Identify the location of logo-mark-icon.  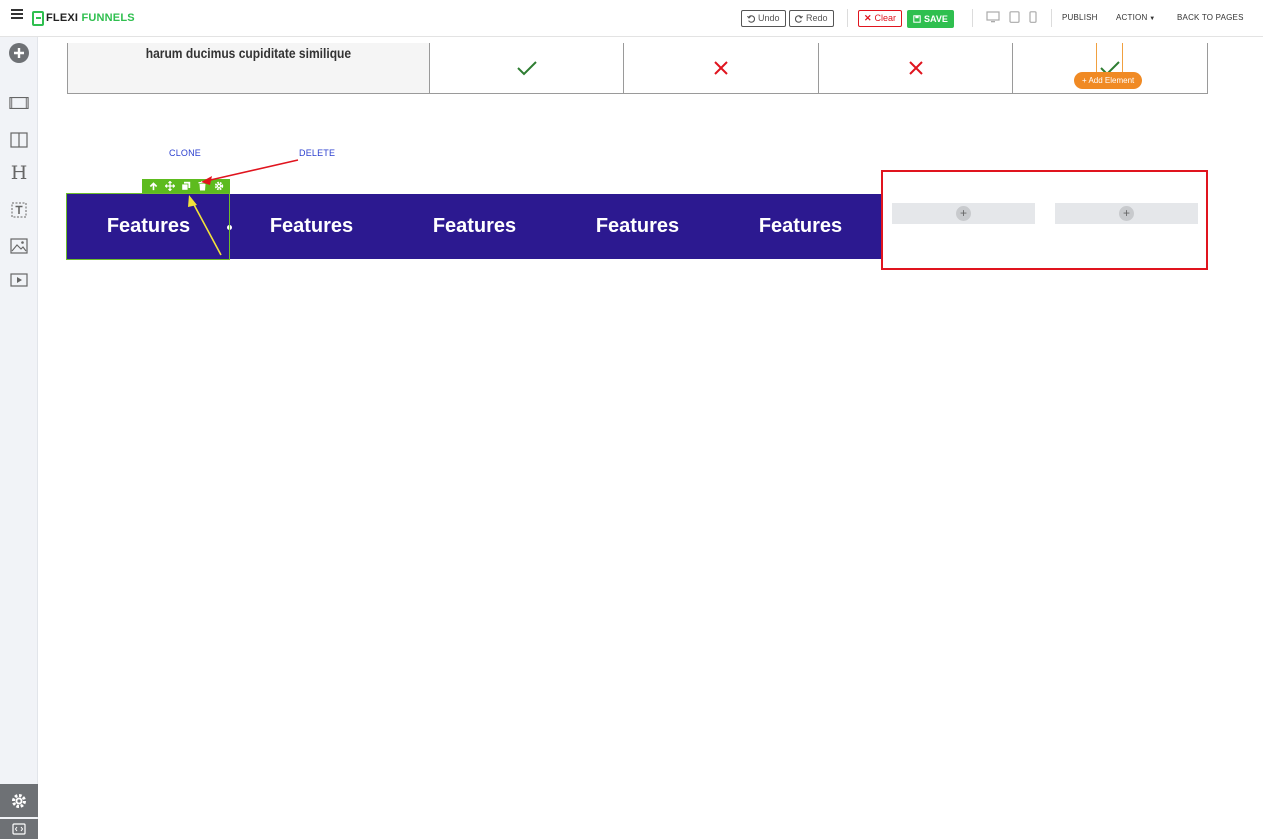
(38, 18).